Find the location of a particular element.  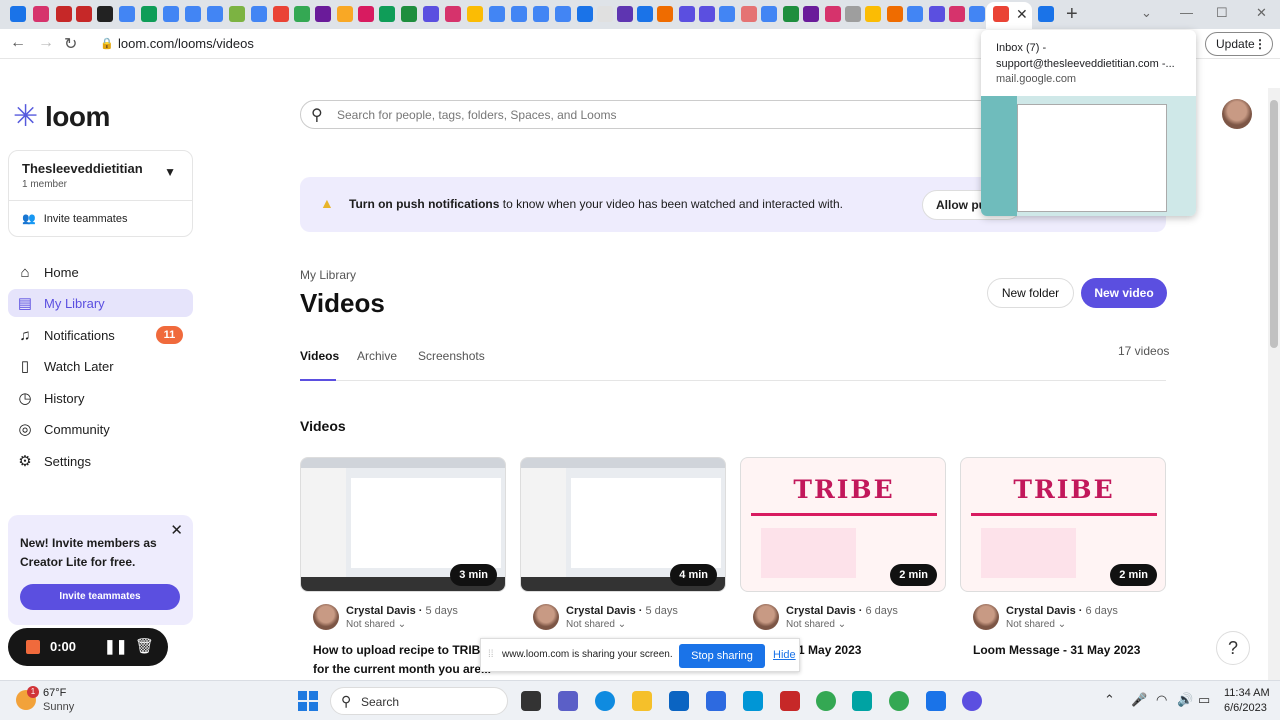

scrollbar-thumb is located at coordinates (1274, 224).